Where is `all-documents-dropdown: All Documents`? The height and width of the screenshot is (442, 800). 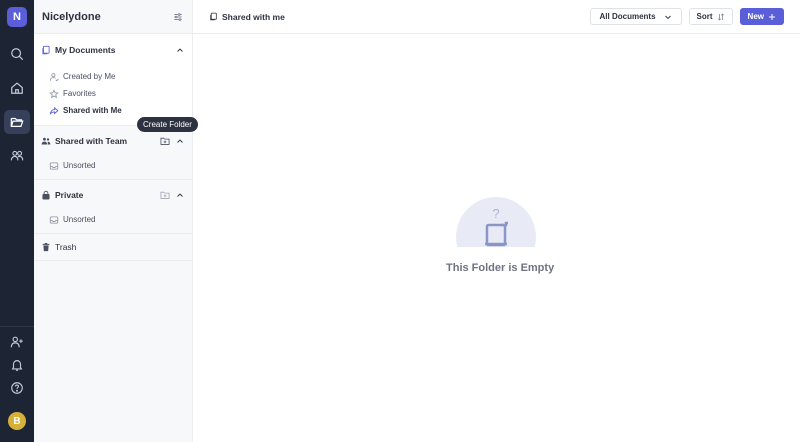
all-documents-dropdown: All Documents is located at coordinates (635, 16).